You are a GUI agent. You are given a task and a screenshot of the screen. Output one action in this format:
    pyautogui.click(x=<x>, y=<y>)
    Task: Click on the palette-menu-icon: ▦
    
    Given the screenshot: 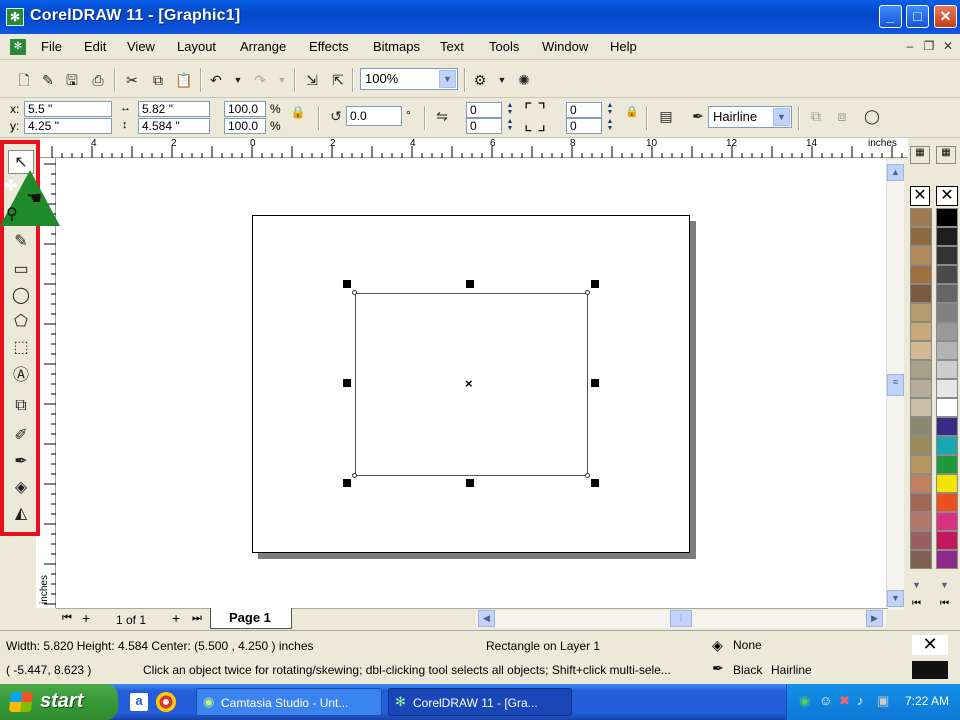 What is the action you would take?
    pyautogui.click(x=946, y=155)
    